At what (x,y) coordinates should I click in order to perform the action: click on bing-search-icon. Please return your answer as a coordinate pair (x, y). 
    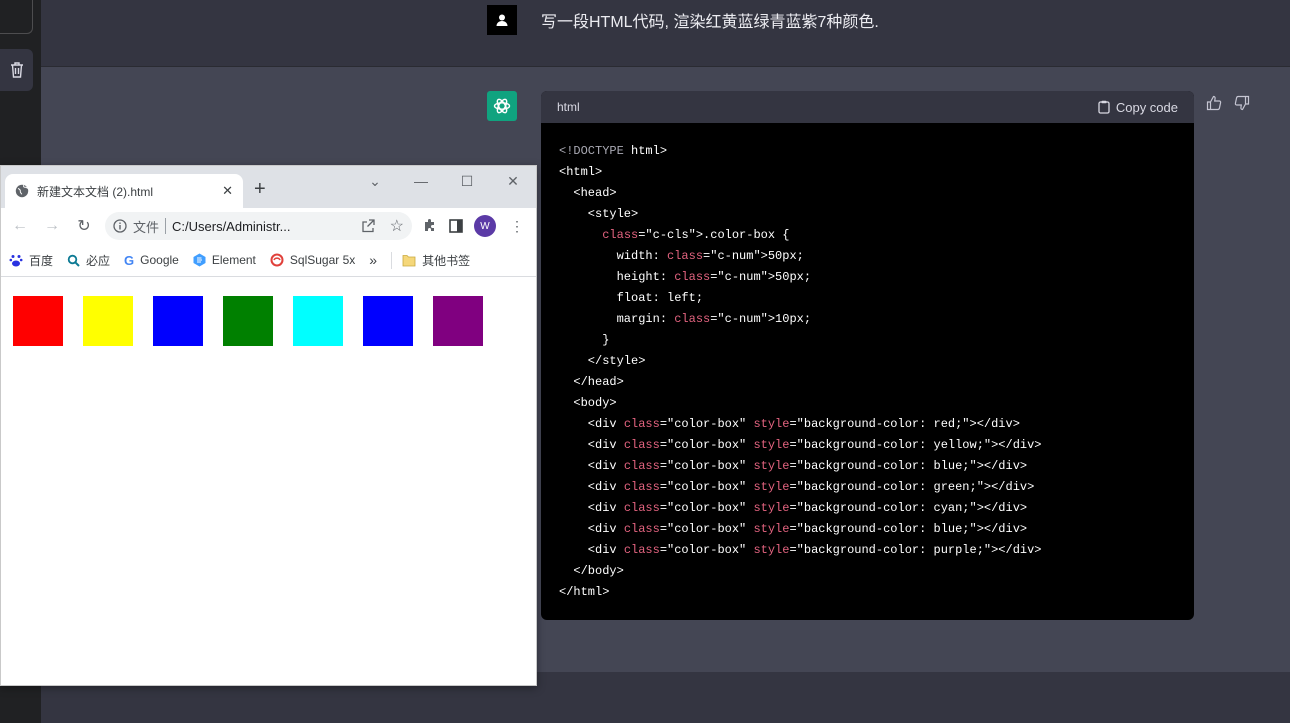
    Looking at the image, I should click on (73, 260).